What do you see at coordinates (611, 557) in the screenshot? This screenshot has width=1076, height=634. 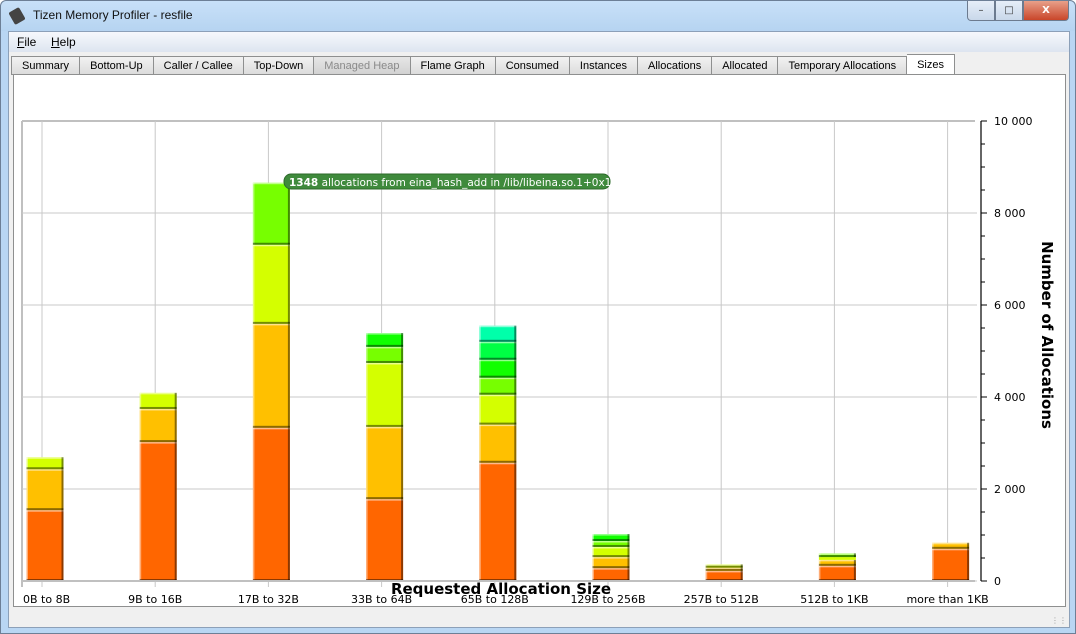 I see `bar-stack-129b-to-256b` at bounding box center [611, 557].